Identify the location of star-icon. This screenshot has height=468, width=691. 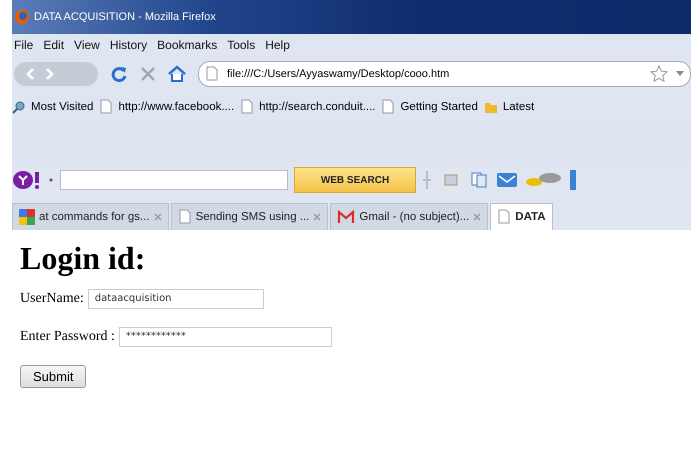
(659, 74).